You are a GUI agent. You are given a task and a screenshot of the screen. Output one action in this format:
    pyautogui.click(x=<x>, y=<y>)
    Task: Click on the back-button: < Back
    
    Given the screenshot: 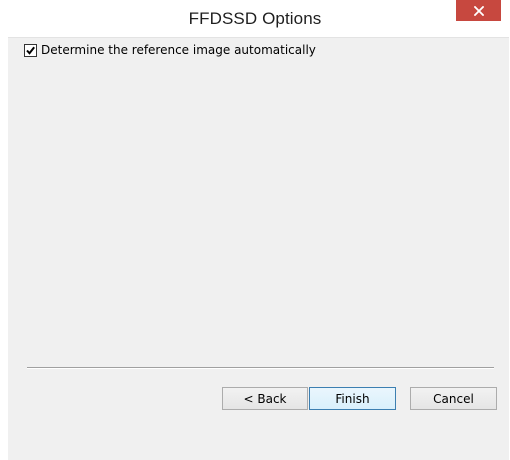 What is the action you would take?
    pyautogui.click(x=265, y=398)
    